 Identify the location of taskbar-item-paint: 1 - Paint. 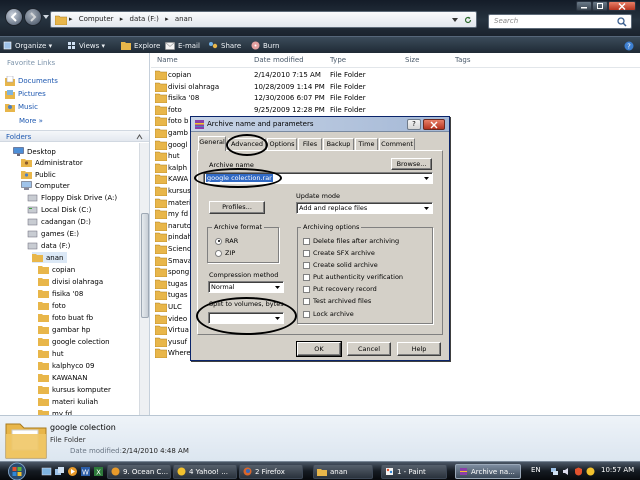
(414, 471).